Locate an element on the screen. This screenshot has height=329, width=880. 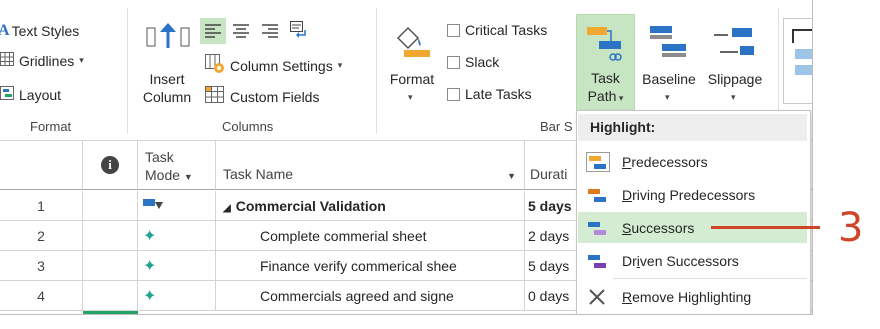
wrap-text-icon is located at coordinates (299, 31).